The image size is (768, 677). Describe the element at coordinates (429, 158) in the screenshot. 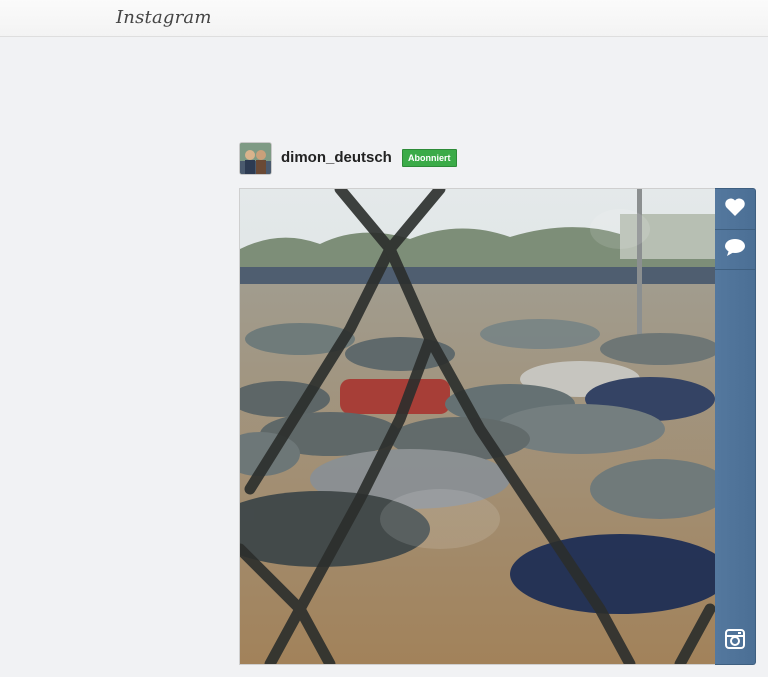

I see `follow-status-badge: Abonniert` at that location.